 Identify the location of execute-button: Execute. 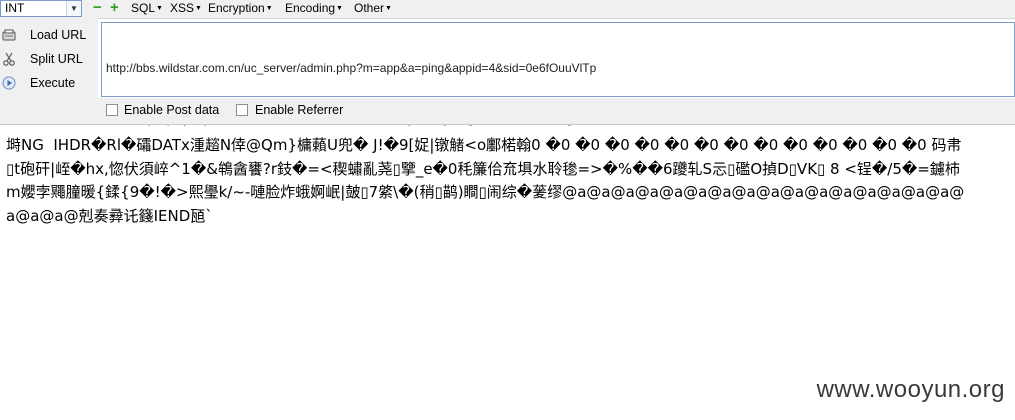
(49, 84).